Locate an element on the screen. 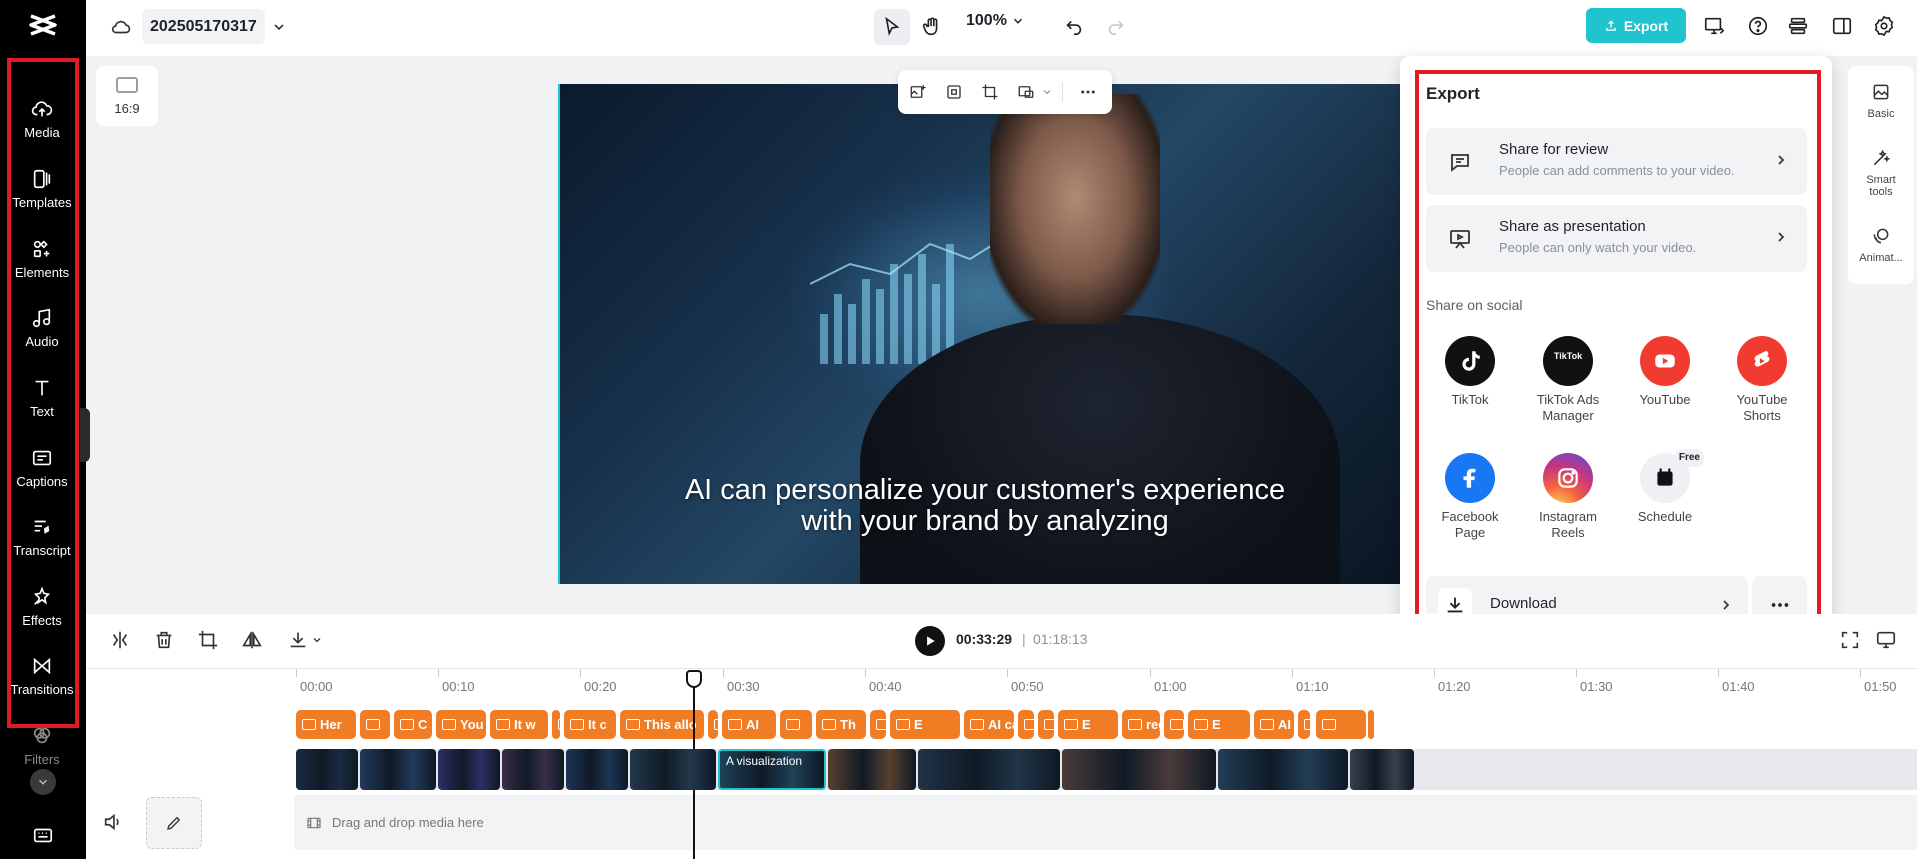  zoom-dropdown: 100% is located at coordinates (995, 21).